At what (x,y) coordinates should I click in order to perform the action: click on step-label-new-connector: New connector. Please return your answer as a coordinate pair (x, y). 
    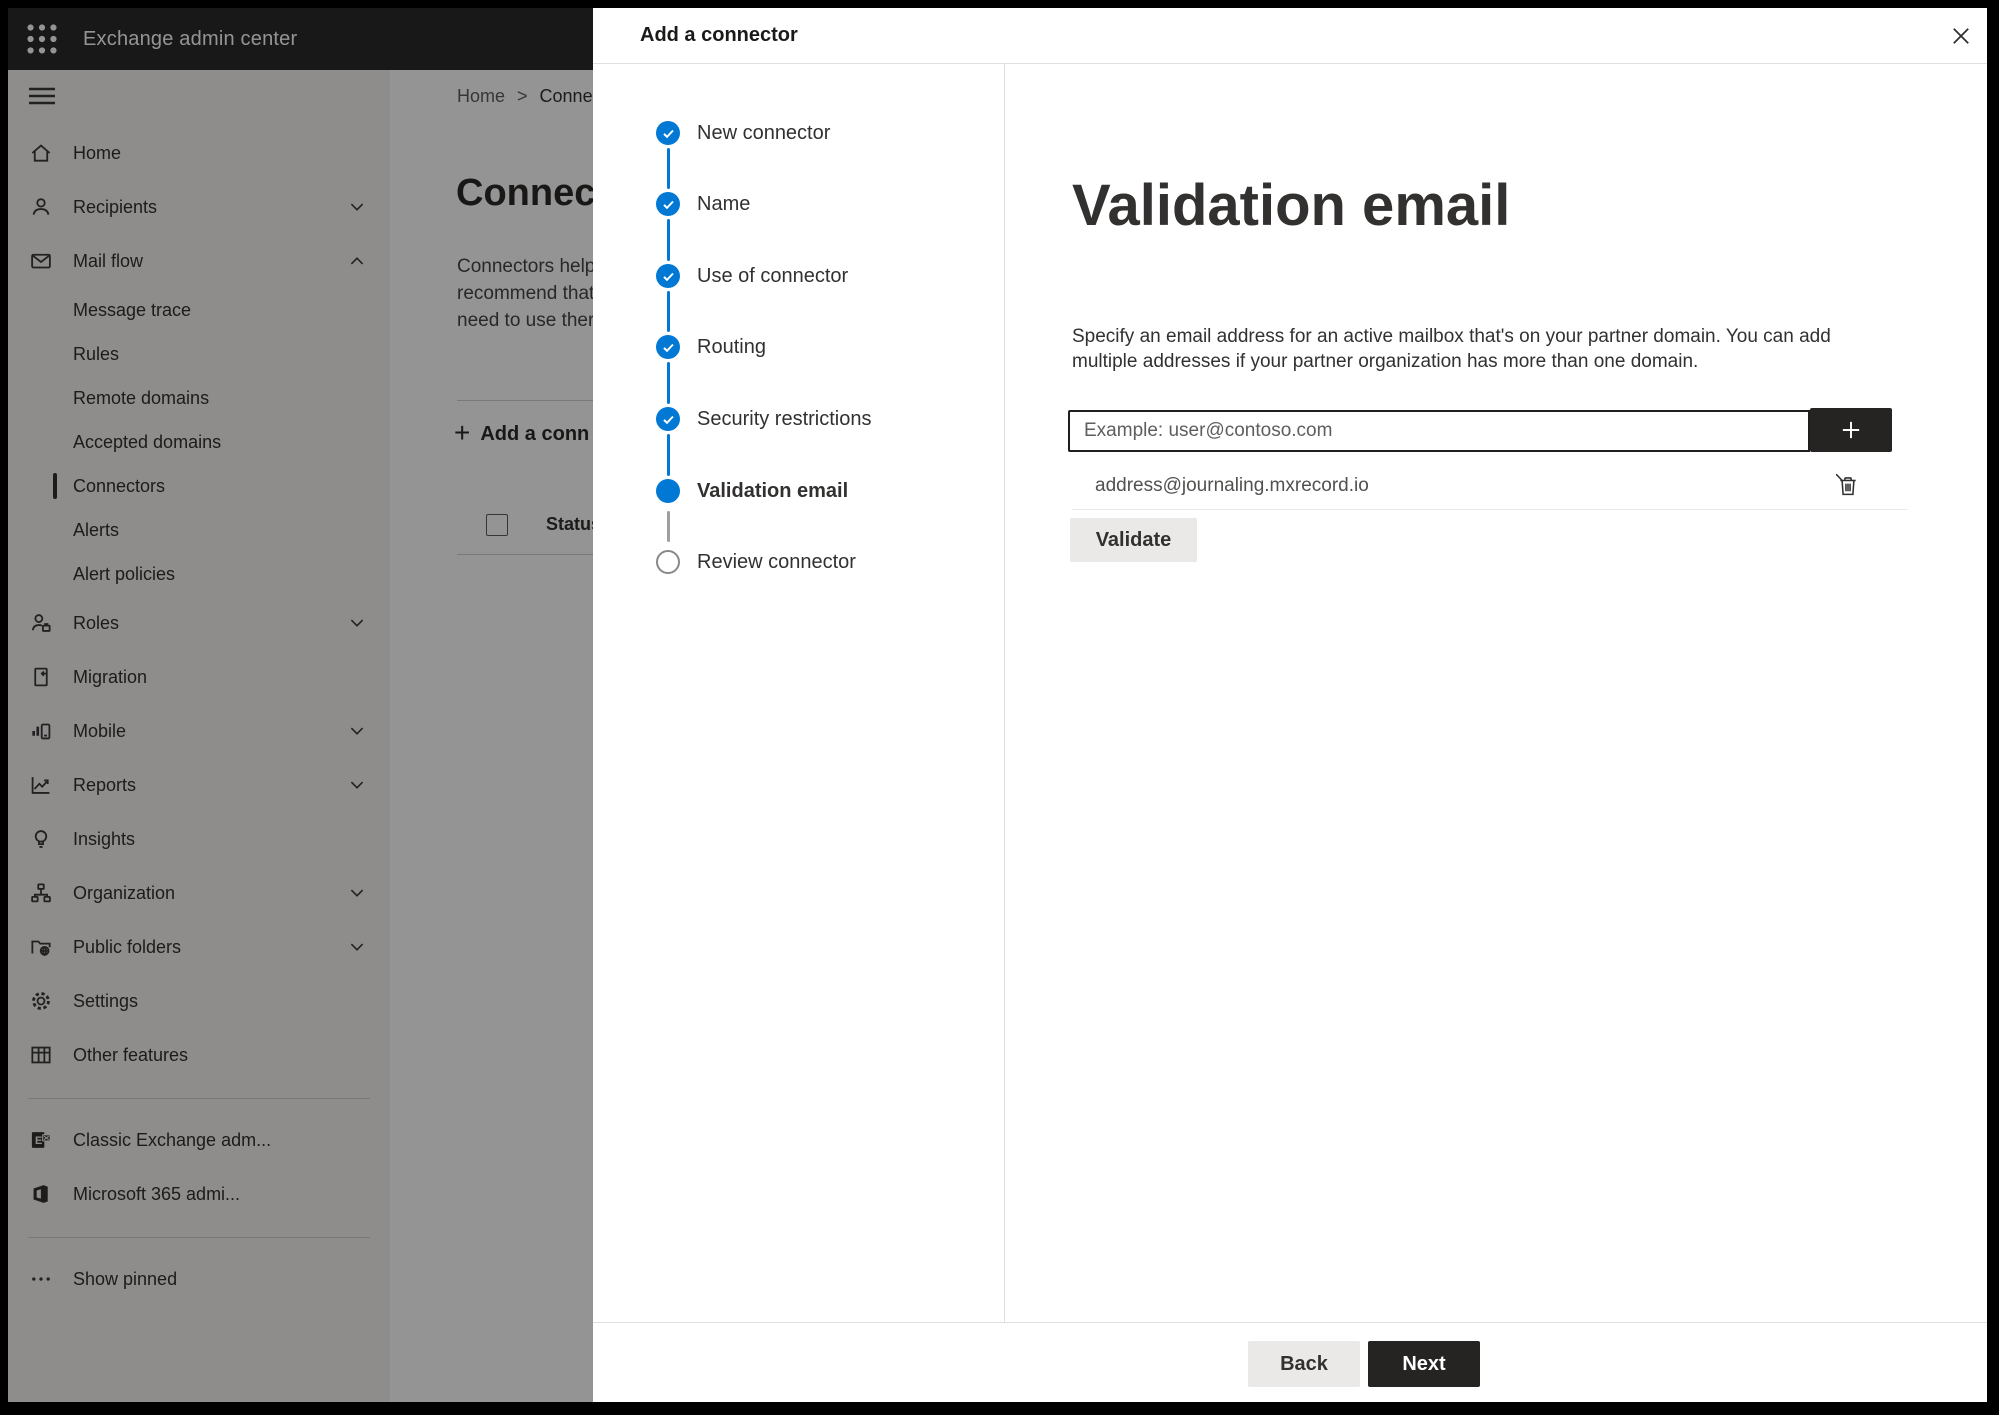
    Looking at the image, I should click on (764, 133).